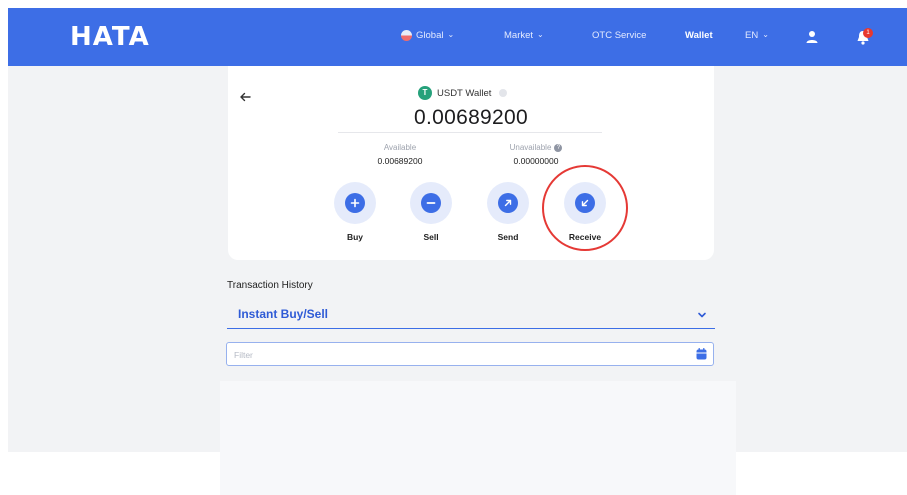 The width and height of the screenshot is (907, 495). What do you see at coordinates (283, 314) in the screenshot?
I see `transaction-type-selected: Instant Buy/Sell` at bounding box center [283, 314].